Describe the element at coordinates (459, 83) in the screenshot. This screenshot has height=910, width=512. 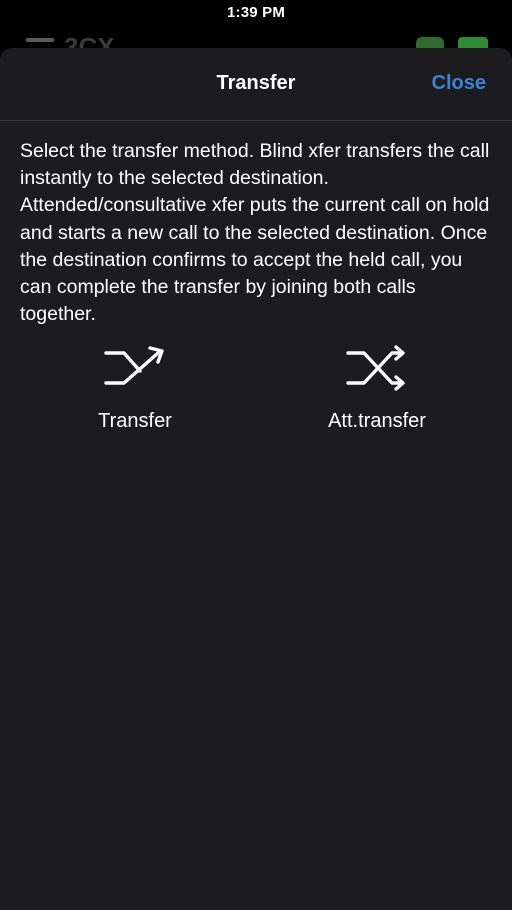
I see `close-button: Close` at that location.